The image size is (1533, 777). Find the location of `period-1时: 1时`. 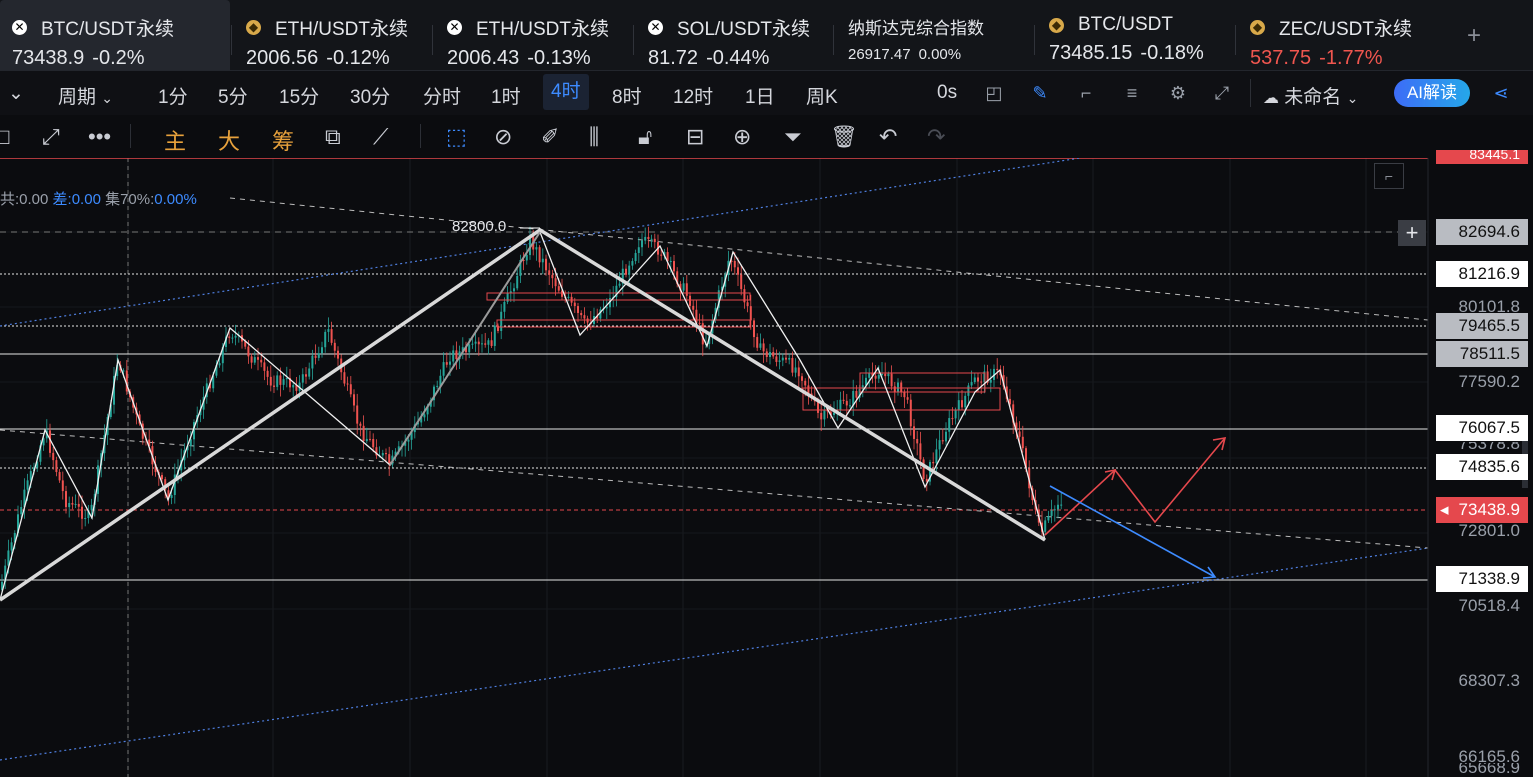

period-1时: 1时 is located at coordinates (506, 95).